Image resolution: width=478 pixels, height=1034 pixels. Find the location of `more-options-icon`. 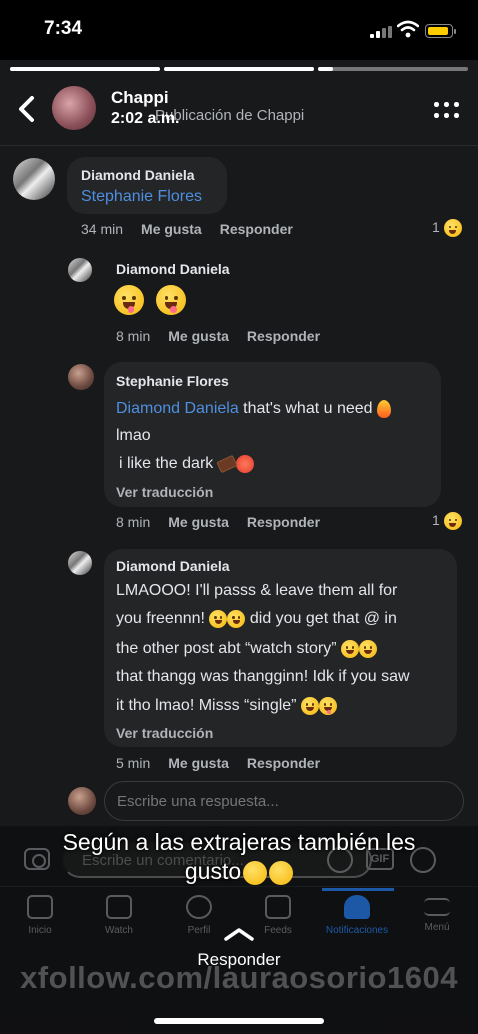

more-options-icon is located at coordinates (447, 110).